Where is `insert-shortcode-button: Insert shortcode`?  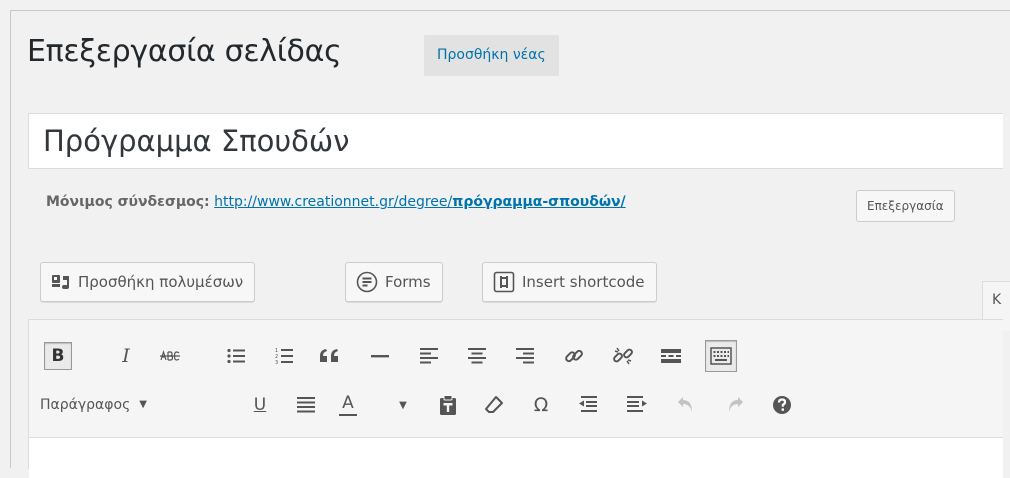 insert-shortcode-button: Insert shortcode is located at coordinates (569, 282).